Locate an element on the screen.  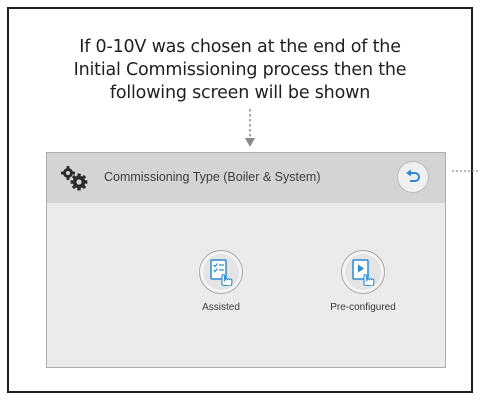
assisted-option-button: Assisted is located at coordinates (221, 281).